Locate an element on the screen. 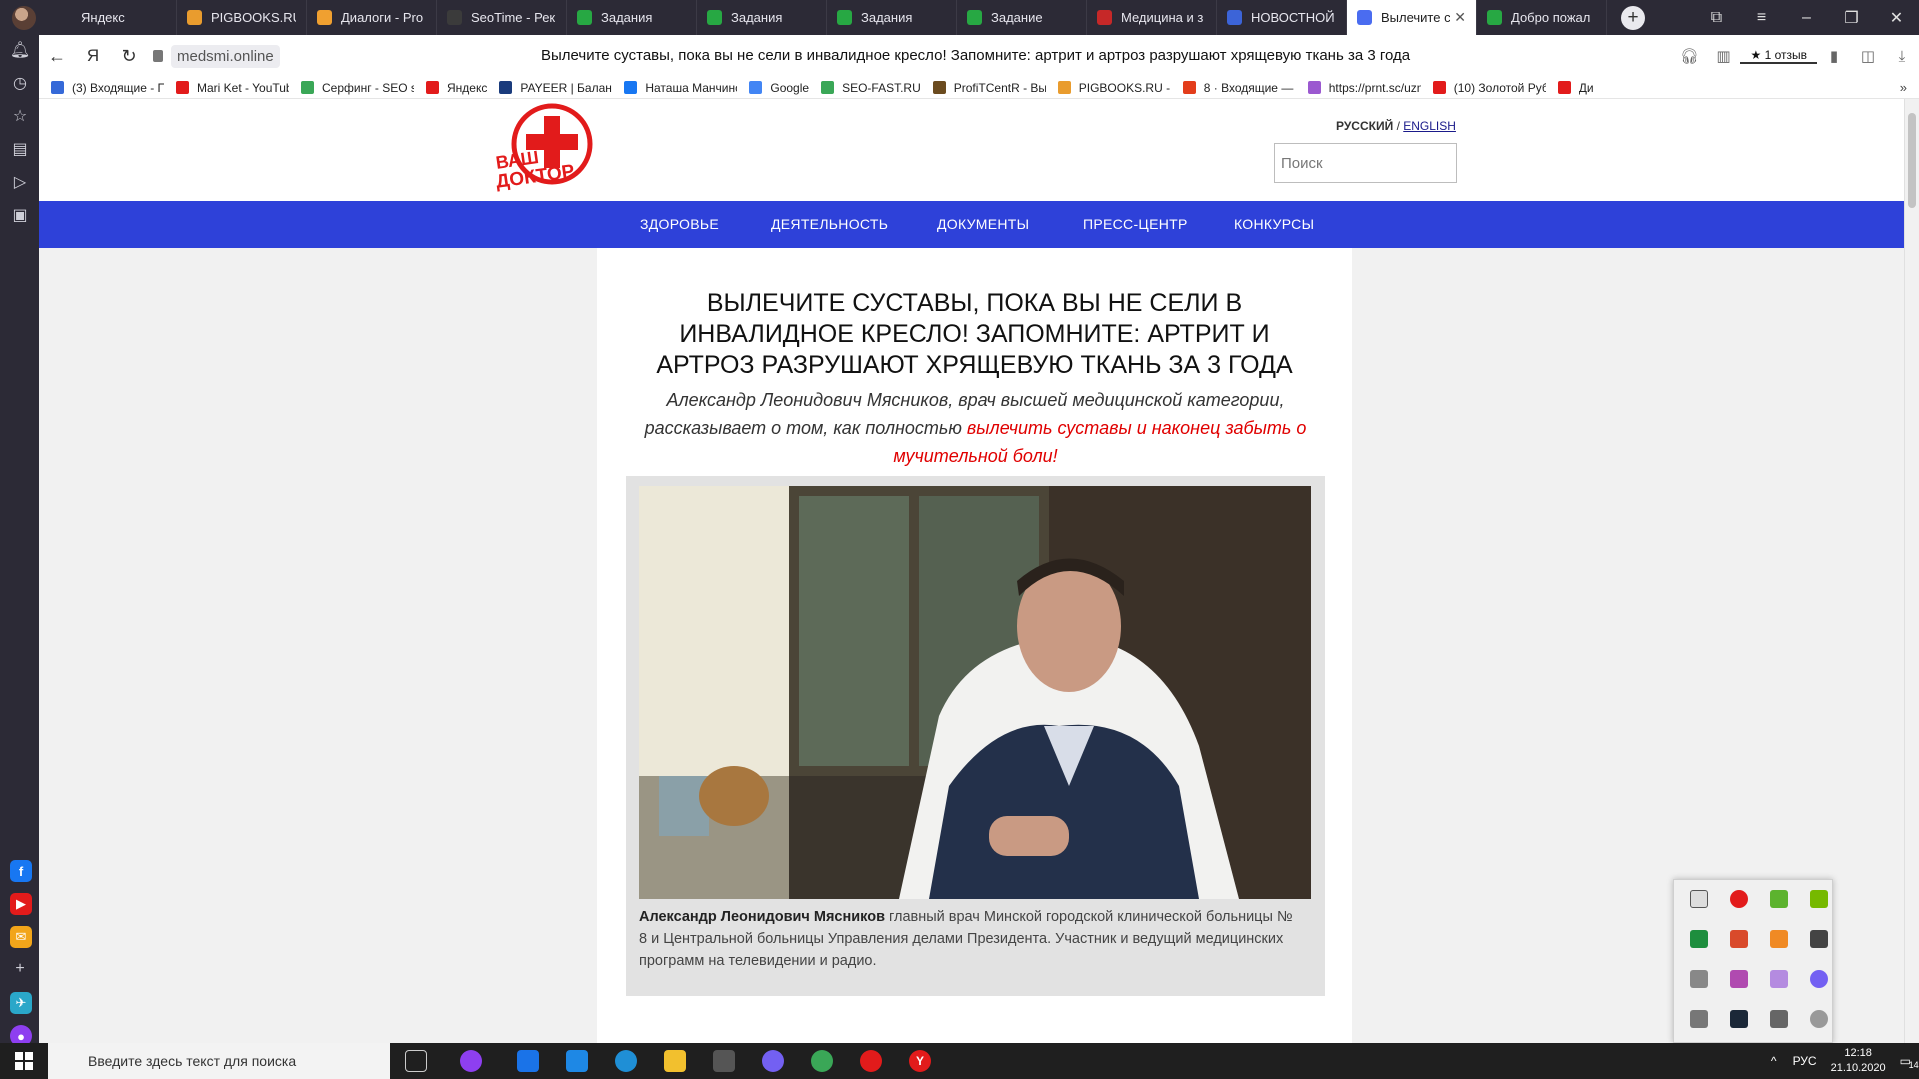 Image resolution: width=1919 pixels, height=1079 pixels. browser-tab: Добро пожал is located at coordinates (1542, 17).